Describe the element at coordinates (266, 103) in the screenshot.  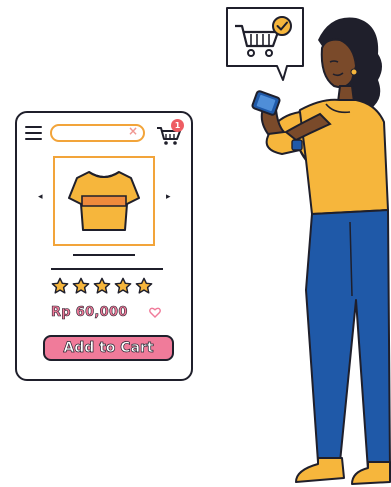
I see `smartphone` at that location.